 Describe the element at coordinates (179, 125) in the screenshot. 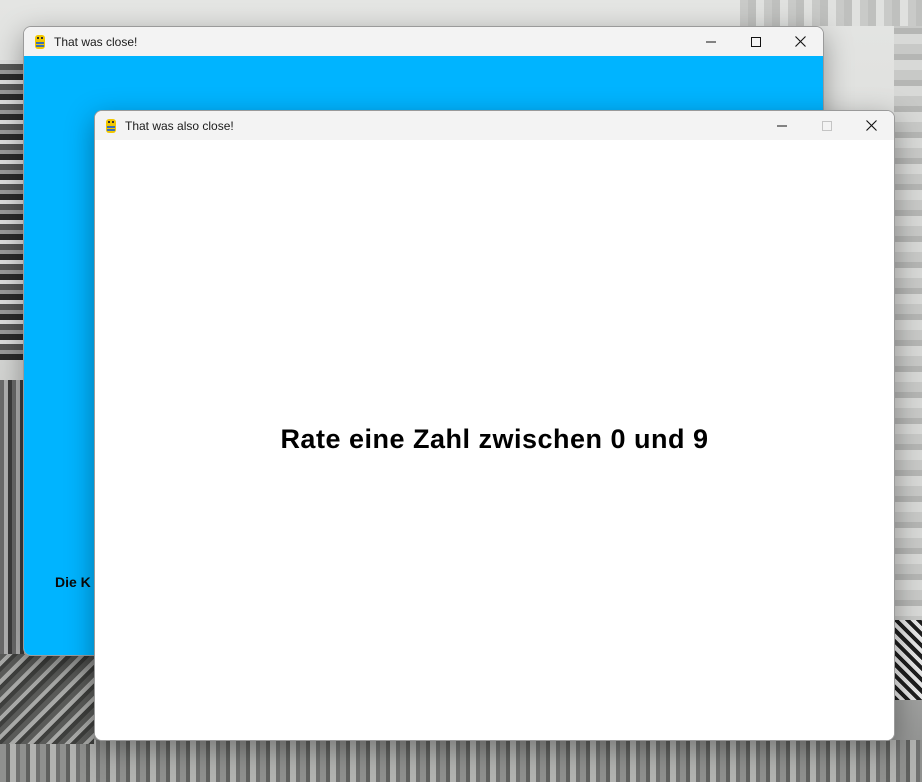

I see `window-title: That was also close!` at that location.